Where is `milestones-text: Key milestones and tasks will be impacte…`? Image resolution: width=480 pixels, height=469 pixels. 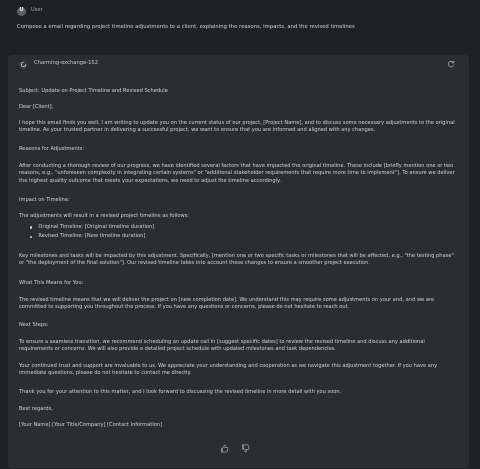
milestones-text: Key milestones and tasks will be impacte… is located at coordinates (236, 260).